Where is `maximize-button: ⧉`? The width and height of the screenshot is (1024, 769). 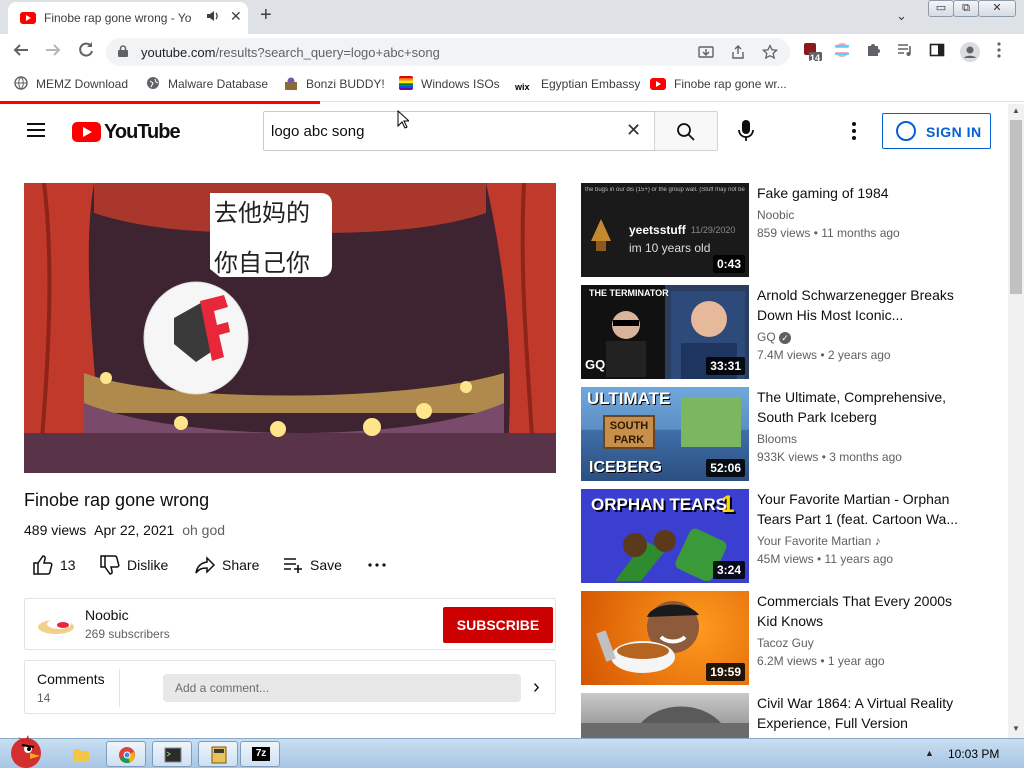 maximize-button: ⧉ is located at coordinates (966, 8).